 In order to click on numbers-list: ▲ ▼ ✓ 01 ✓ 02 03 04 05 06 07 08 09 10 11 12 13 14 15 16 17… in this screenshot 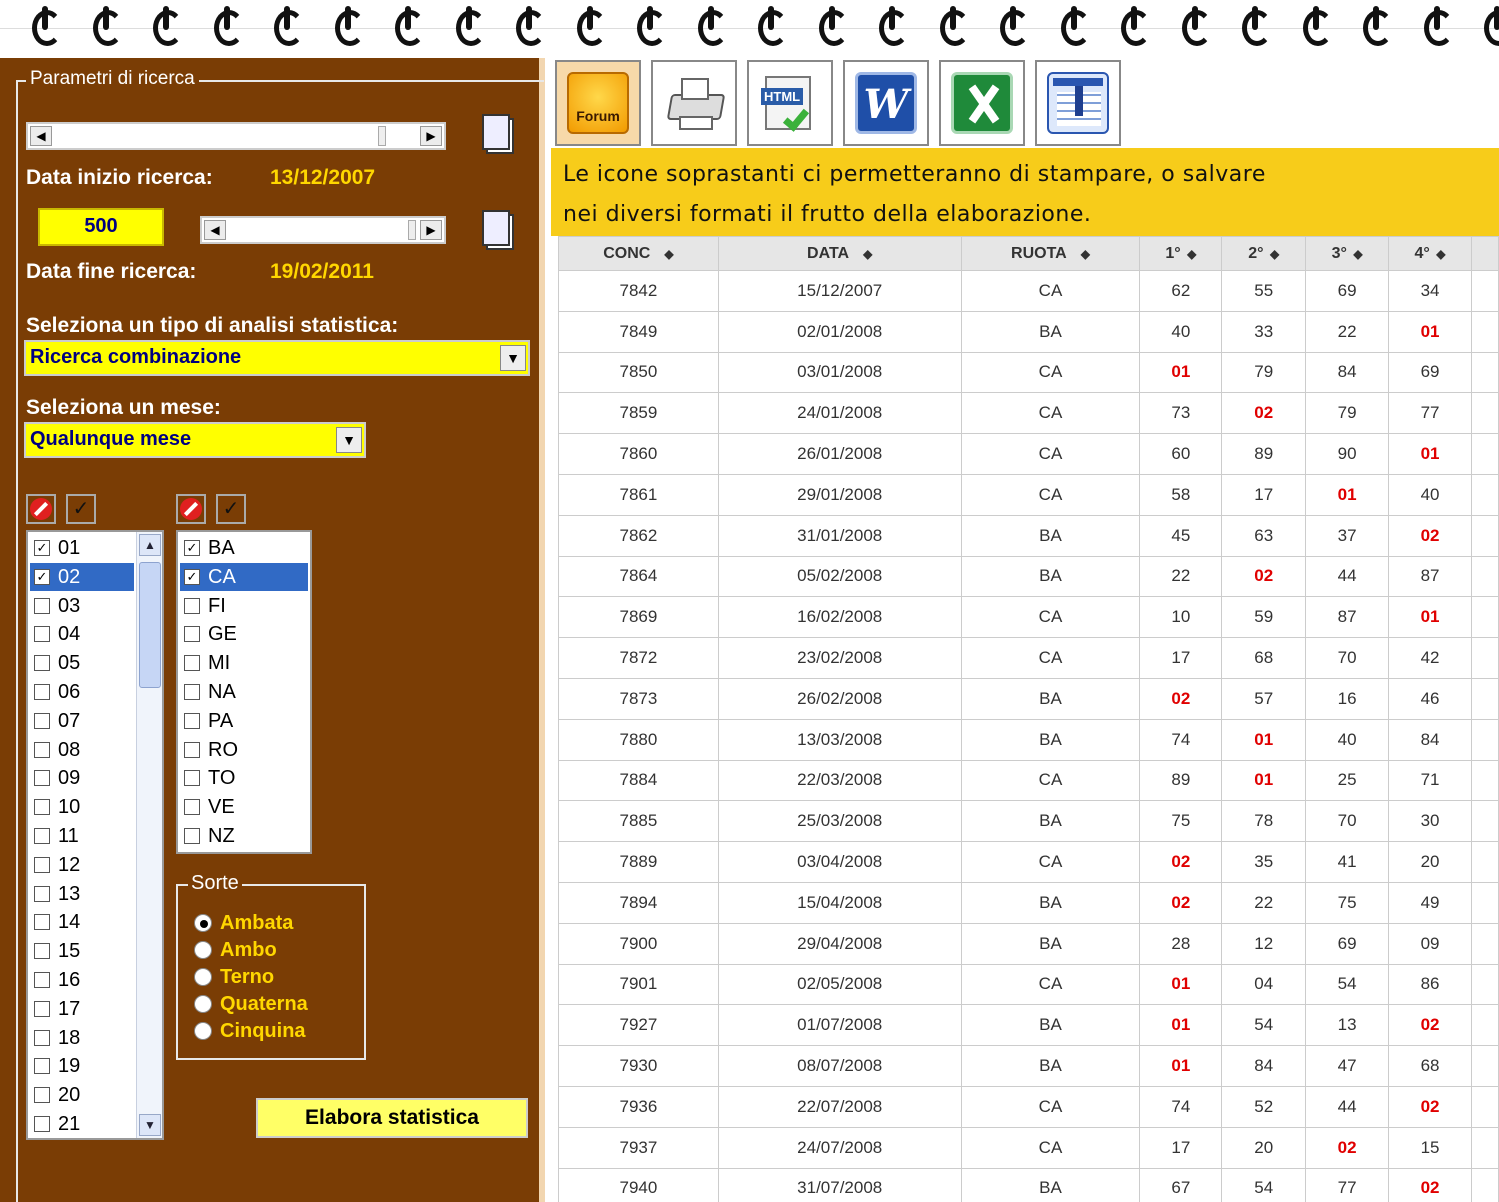, I will do `click(95, 835)`.